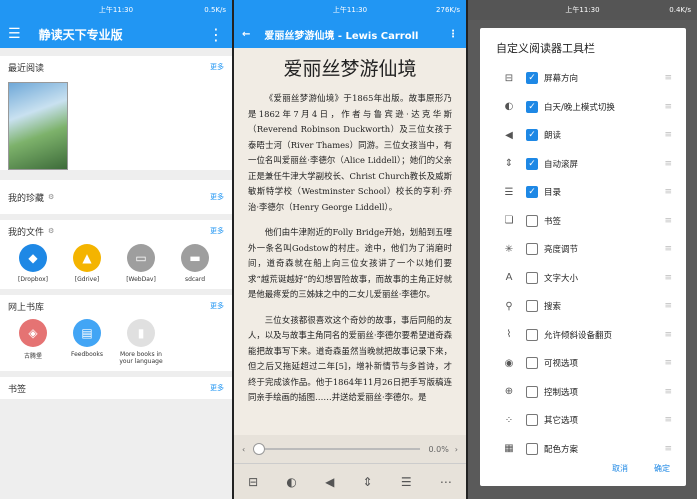 Image resolution: width=697 pixels, height=499 pixels. Describe the element at coordinates (583, 107) in the screenshot. I see `option-row: ◐ ✓ 白天/晚上模式切换 ≡` at that location.